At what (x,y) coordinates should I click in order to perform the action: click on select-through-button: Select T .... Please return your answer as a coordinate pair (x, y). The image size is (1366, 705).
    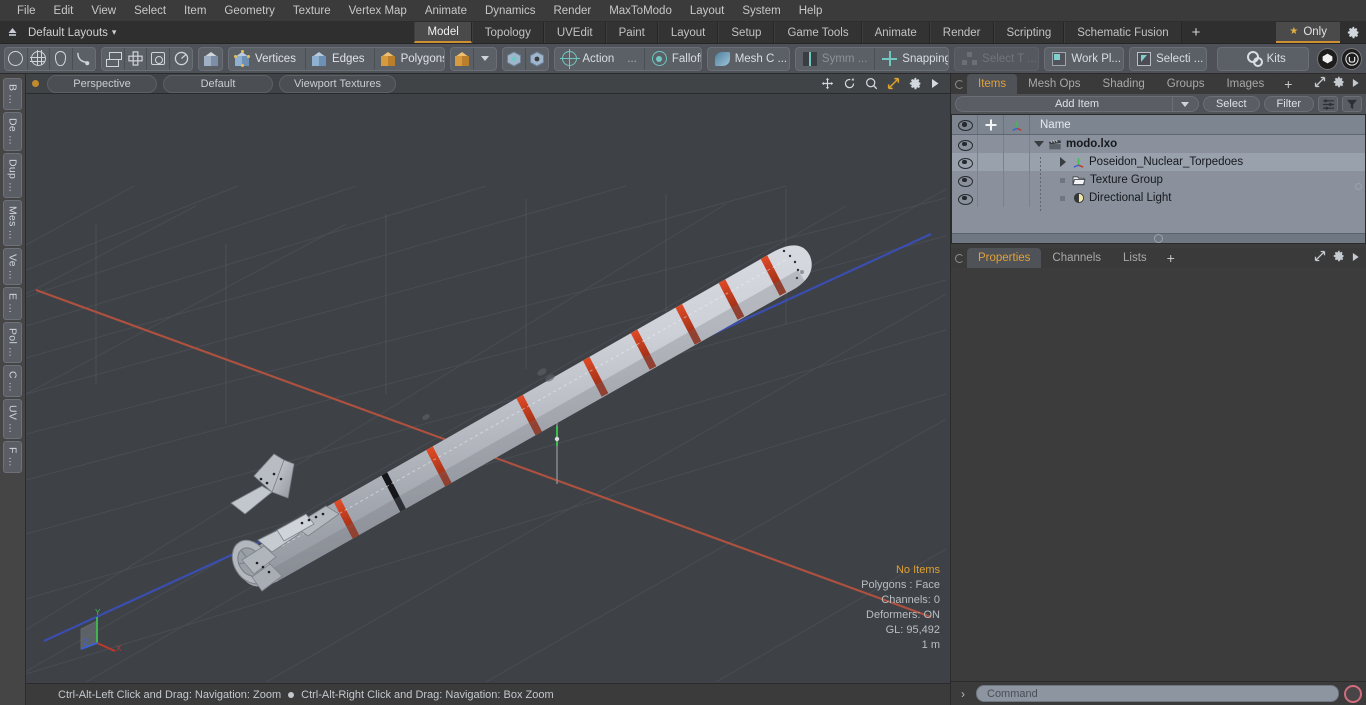
    Looking at the image, I should click on (996, 59).